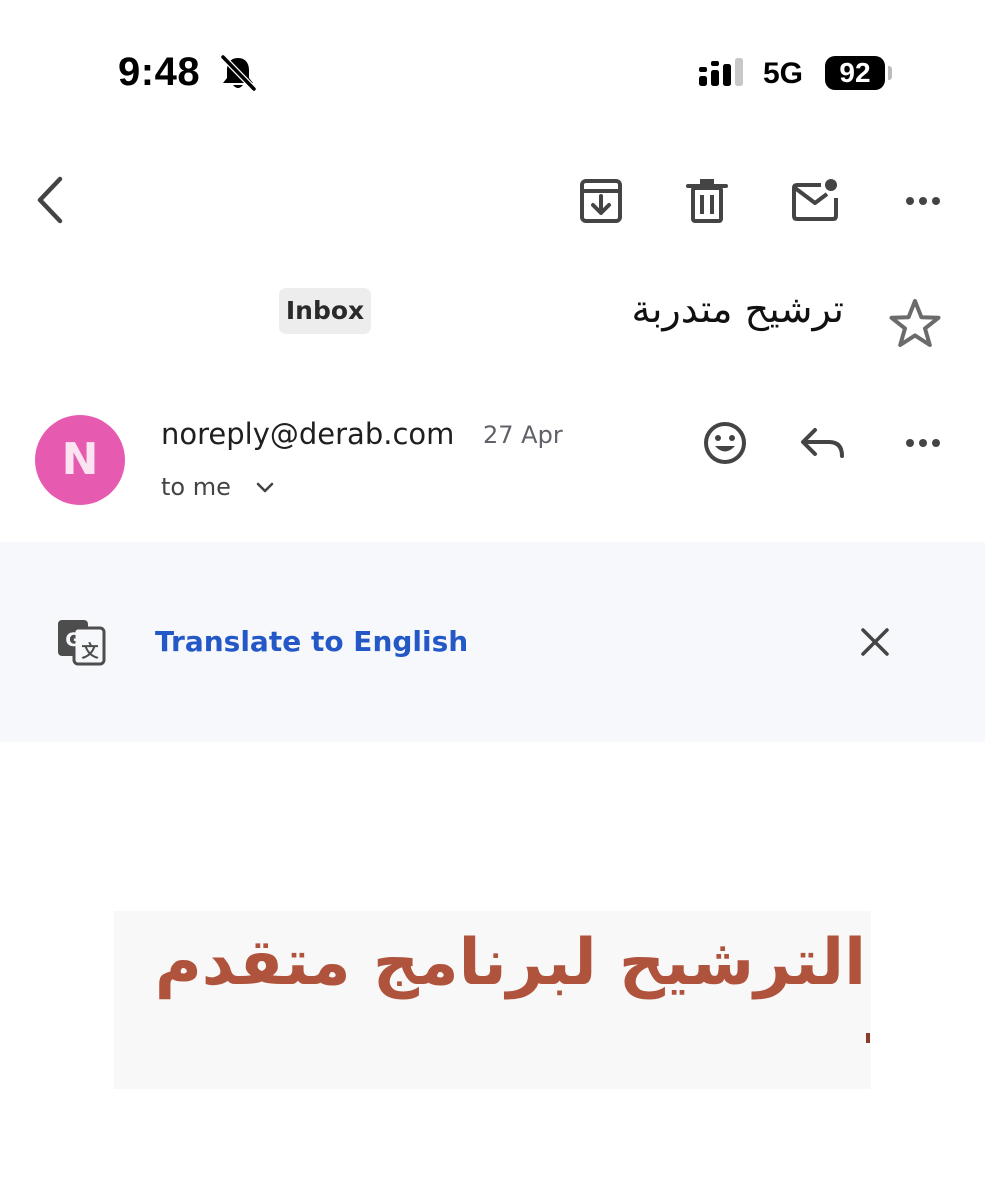 Image resolution: width=985 pixels, height=1200 pixels. What do you see at coordinates (915, 325) in the screenshot?
I see `star-icon` at bounding box center [915, 325].